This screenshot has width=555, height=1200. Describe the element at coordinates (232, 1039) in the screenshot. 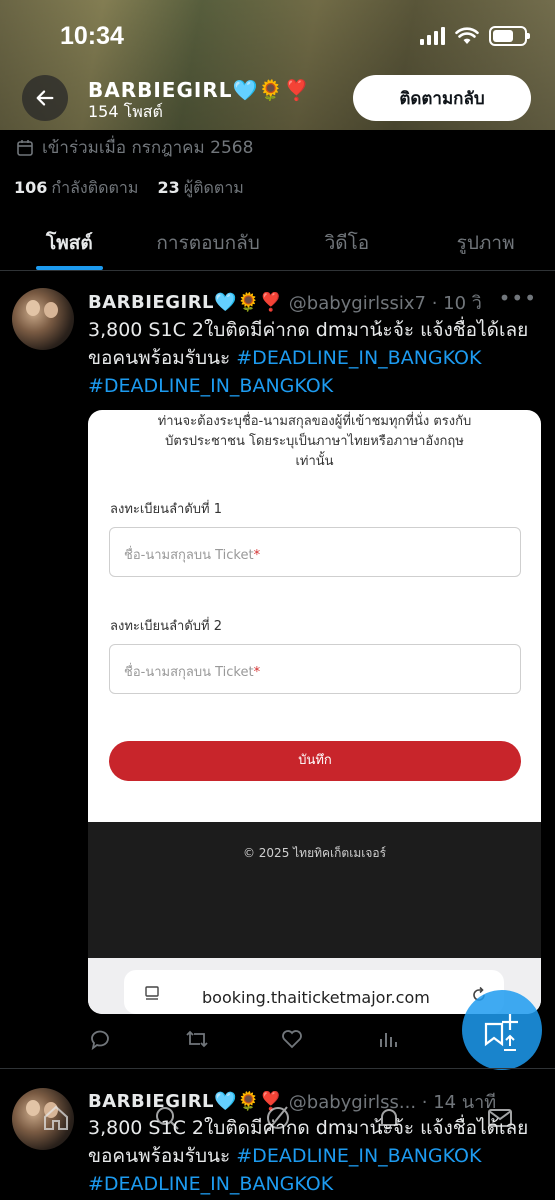

I see `repost-button` at that location.